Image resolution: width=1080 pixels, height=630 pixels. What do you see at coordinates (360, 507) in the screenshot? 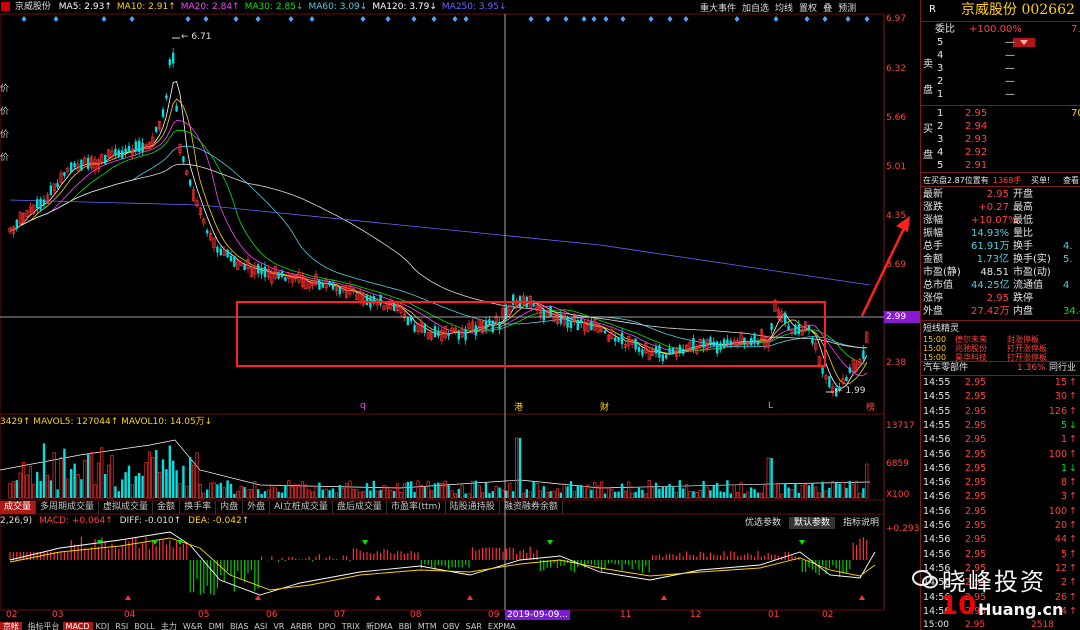
I see `indicator-tab: 盘后成交量` at bounding box center [360, 507].